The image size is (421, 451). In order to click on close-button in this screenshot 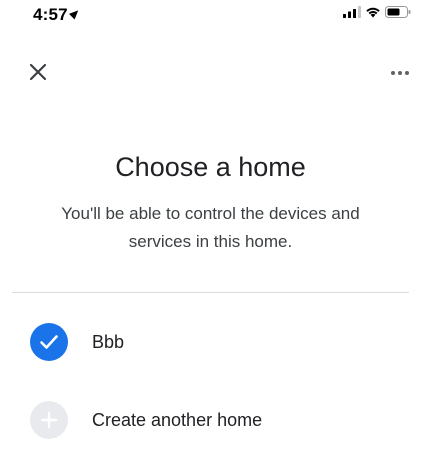, I will do `click(38, 72)`.